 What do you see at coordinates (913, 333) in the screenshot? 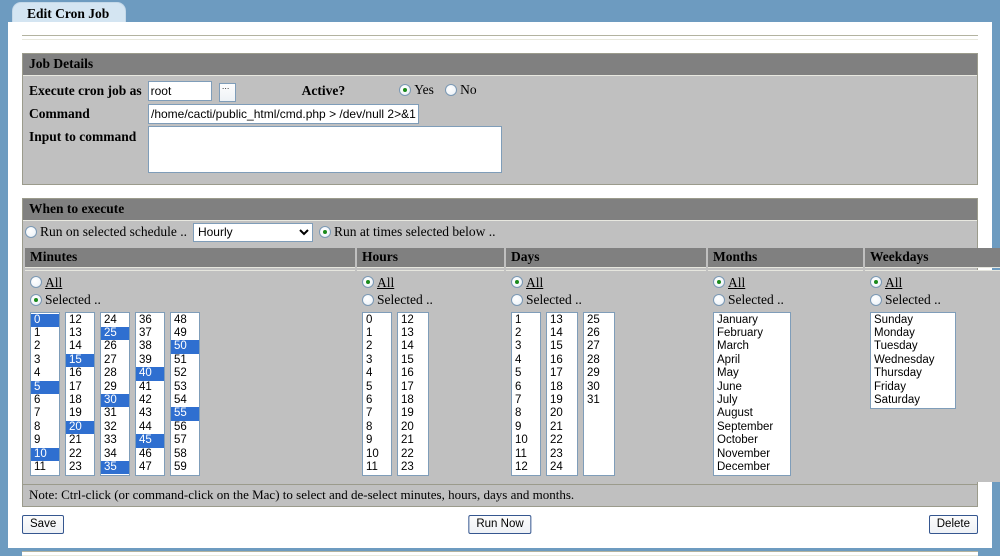
I see `list-item: Monday` at bounding box center [913, 333].